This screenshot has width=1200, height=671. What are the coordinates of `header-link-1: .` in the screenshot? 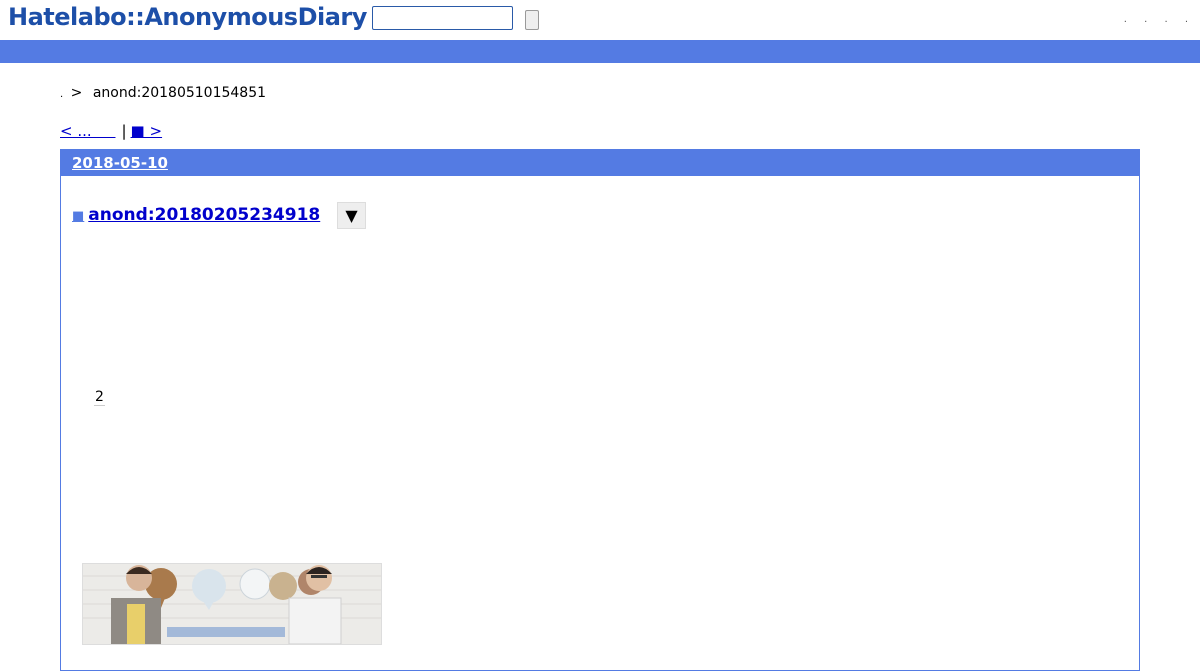 It's located at (1125, 19).